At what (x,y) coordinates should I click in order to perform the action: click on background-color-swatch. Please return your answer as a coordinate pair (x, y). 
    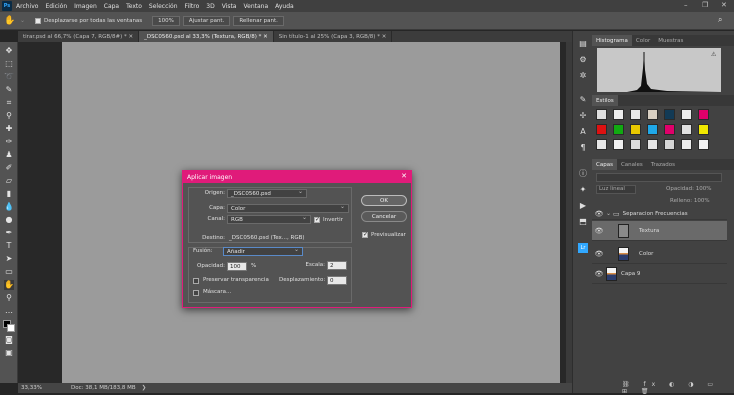
    Looking at the image, I should click on (11, 328).